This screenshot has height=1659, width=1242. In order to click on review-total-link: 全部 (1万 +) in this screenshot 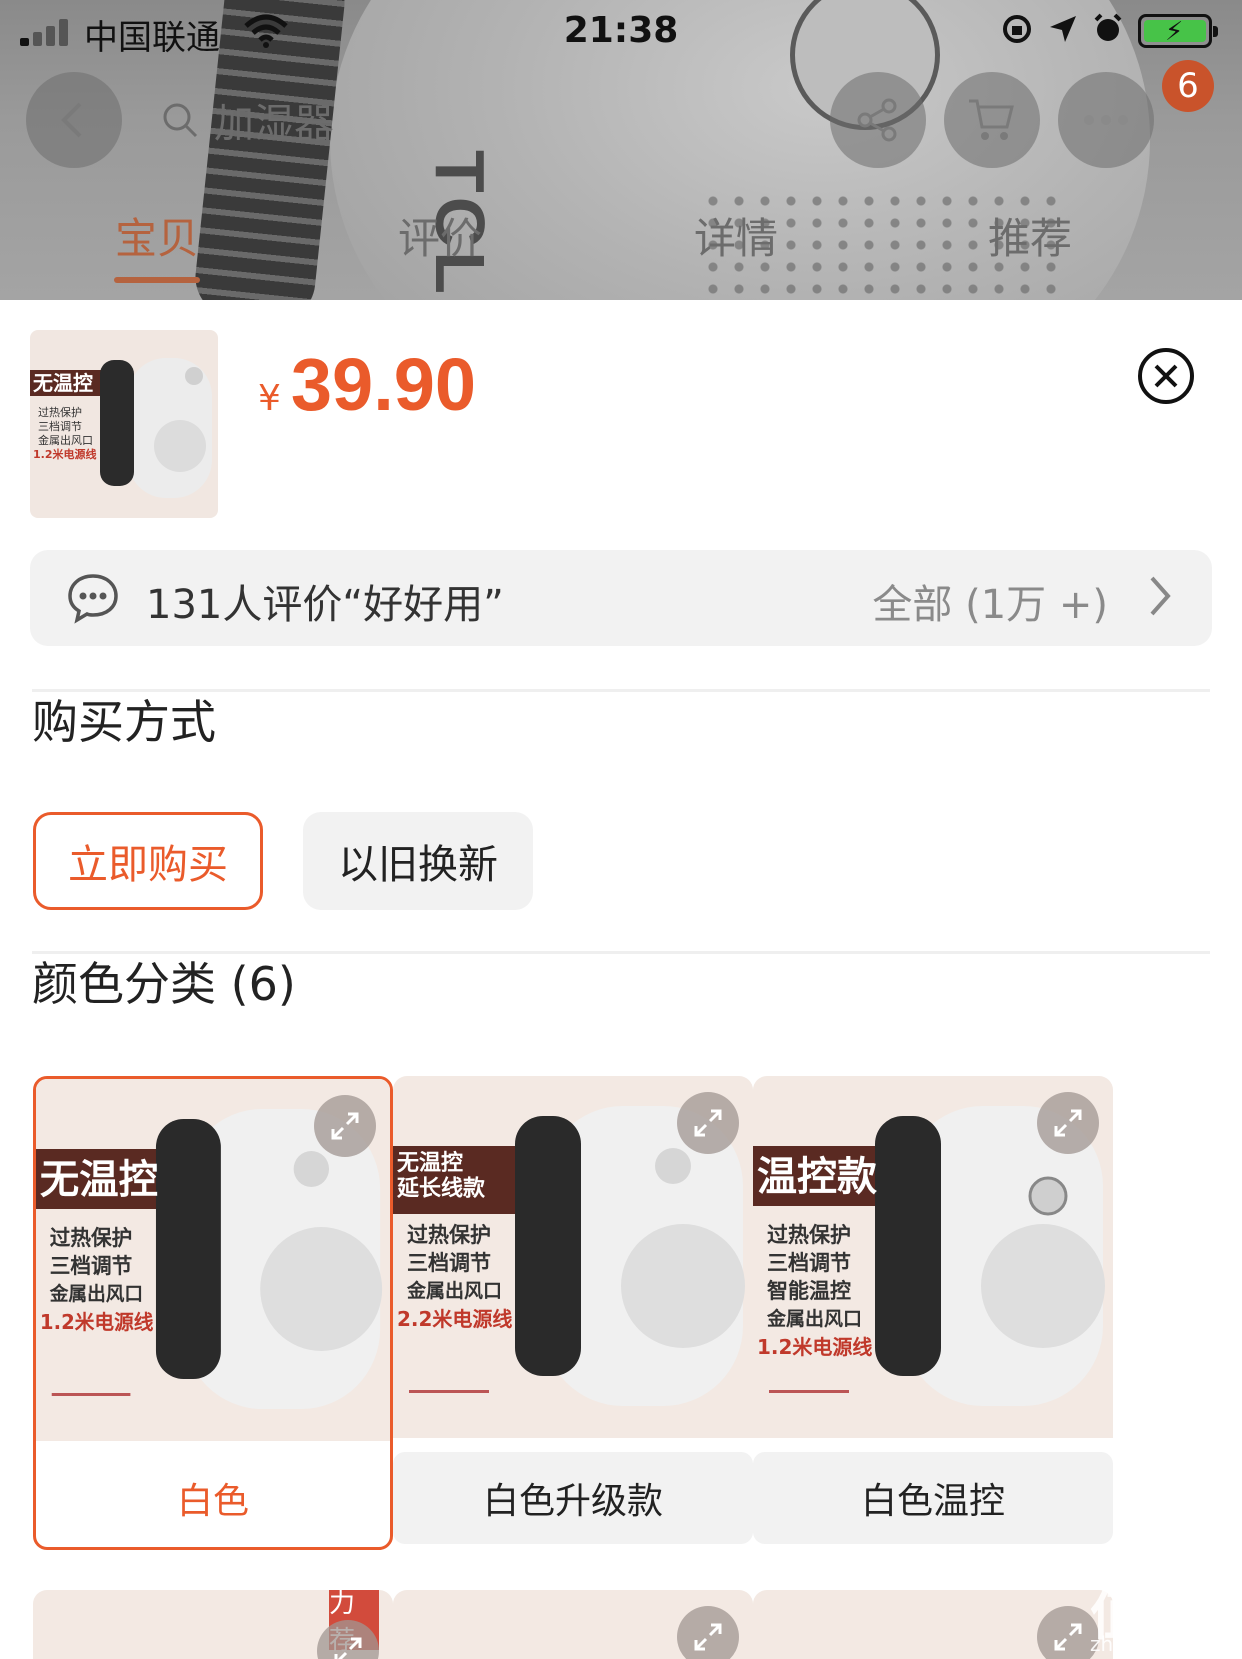, I will do `click(990, 601)`.